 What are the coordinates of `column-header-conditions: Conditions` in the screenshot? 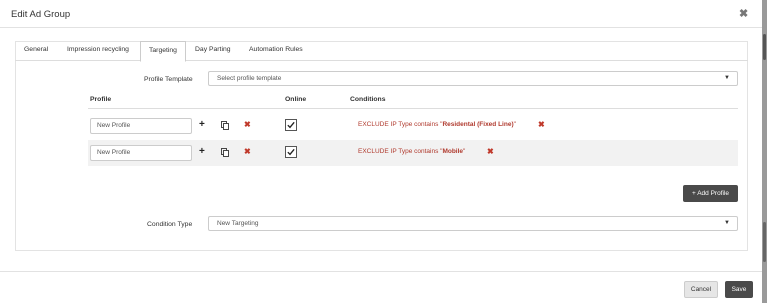 It's located at (368, 99).